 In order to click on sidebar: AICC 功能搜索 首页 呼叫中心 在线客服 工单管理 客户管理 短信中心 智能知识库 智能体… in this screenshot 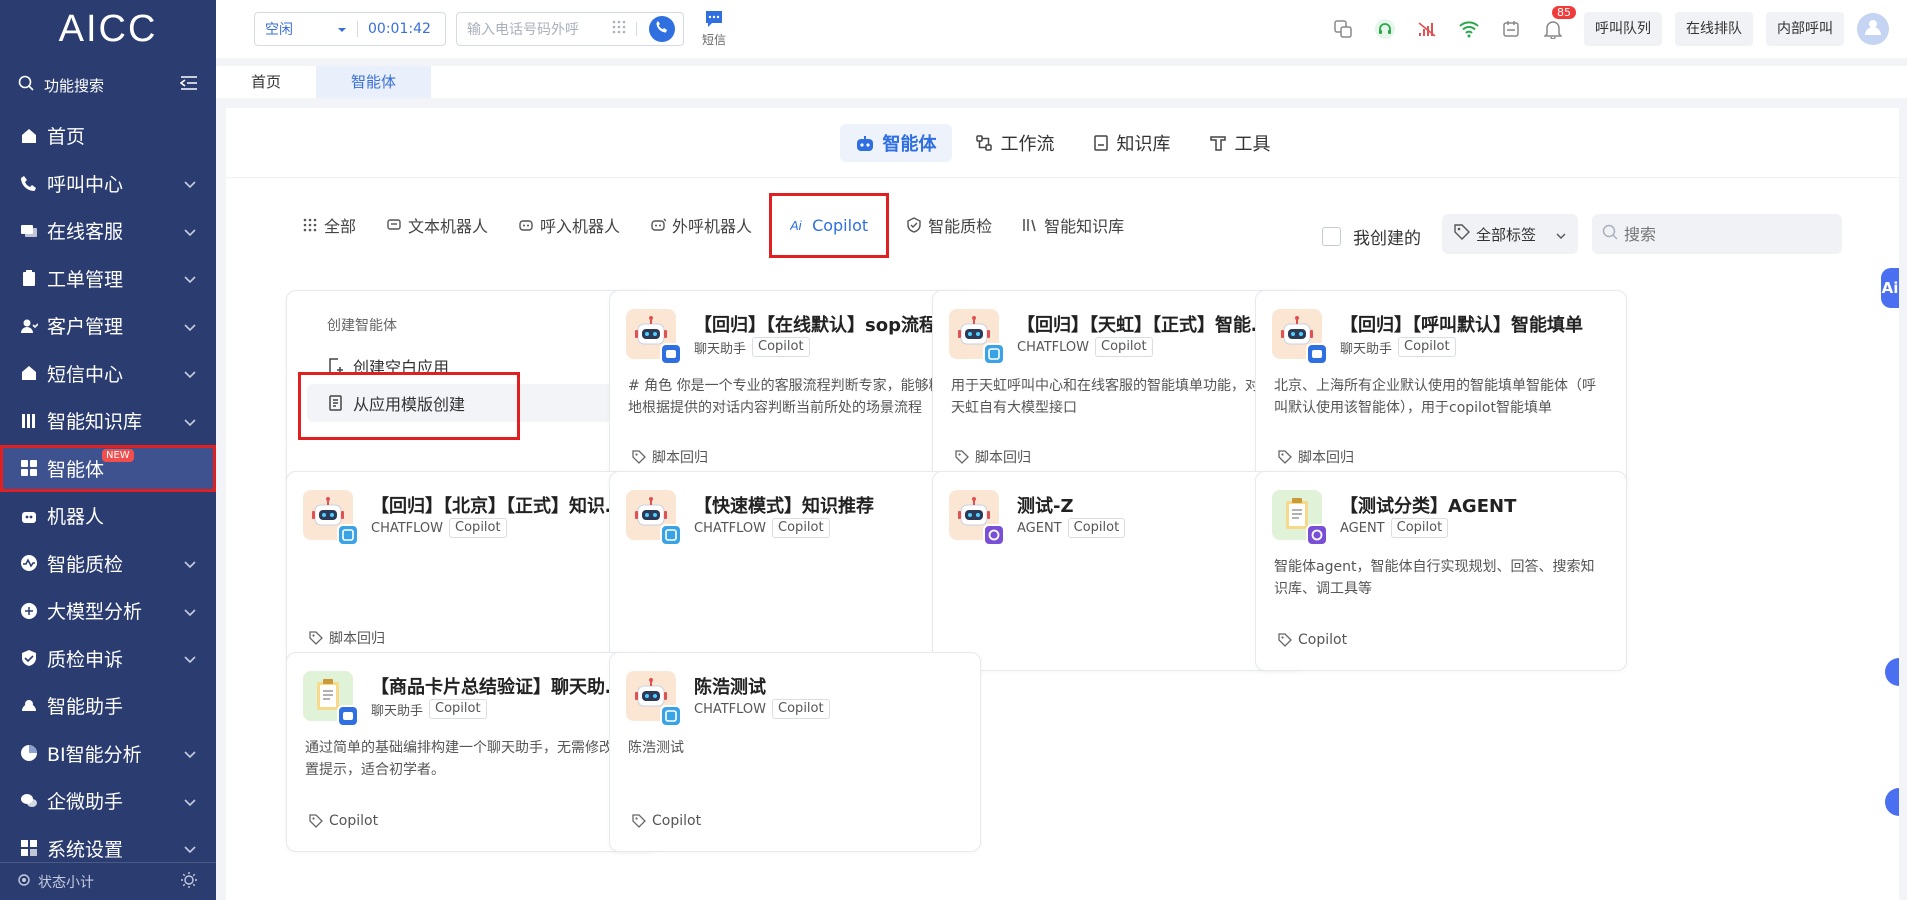, I will do `click(108, 450)`.